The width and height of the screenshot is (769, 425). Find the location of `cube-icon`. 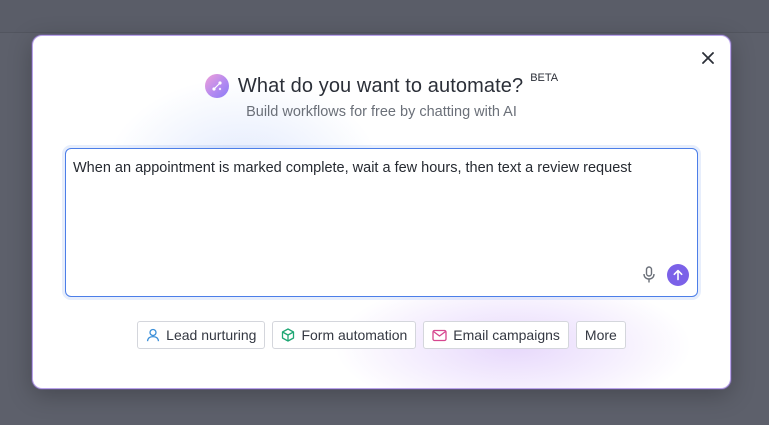

cube-icon is located at coordinates (288, 335).